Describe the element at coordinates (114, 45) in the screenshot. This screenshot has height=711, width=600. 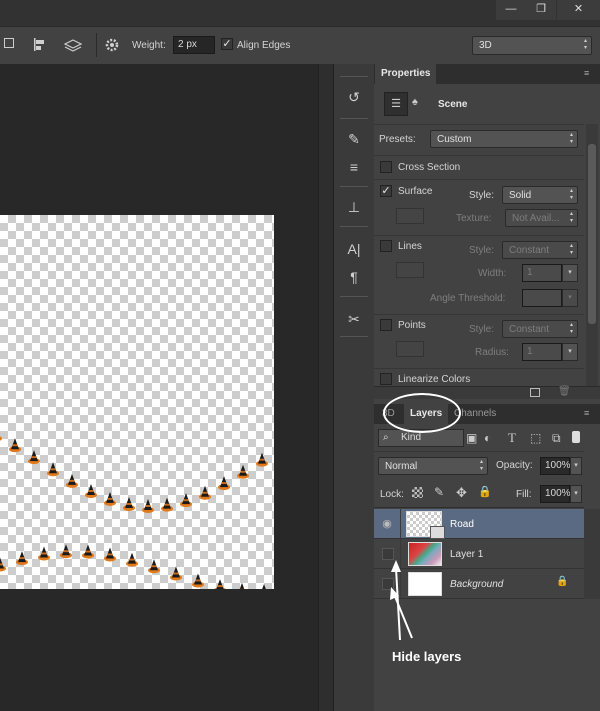
I see `gear-icon` at that location.